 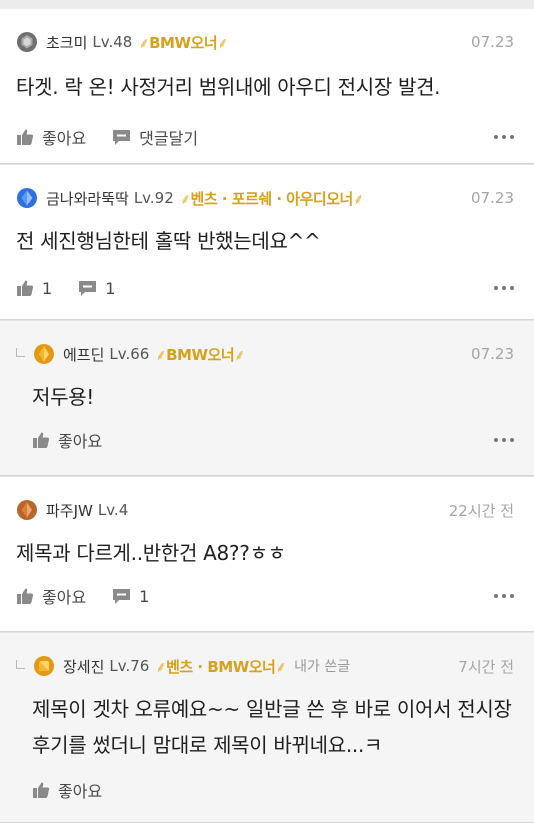 What do you see at coordinates (265, 137) in the screenshot?
I see `comment-actions: 좋아요 댓글달기` at bounding box center [265, 137].